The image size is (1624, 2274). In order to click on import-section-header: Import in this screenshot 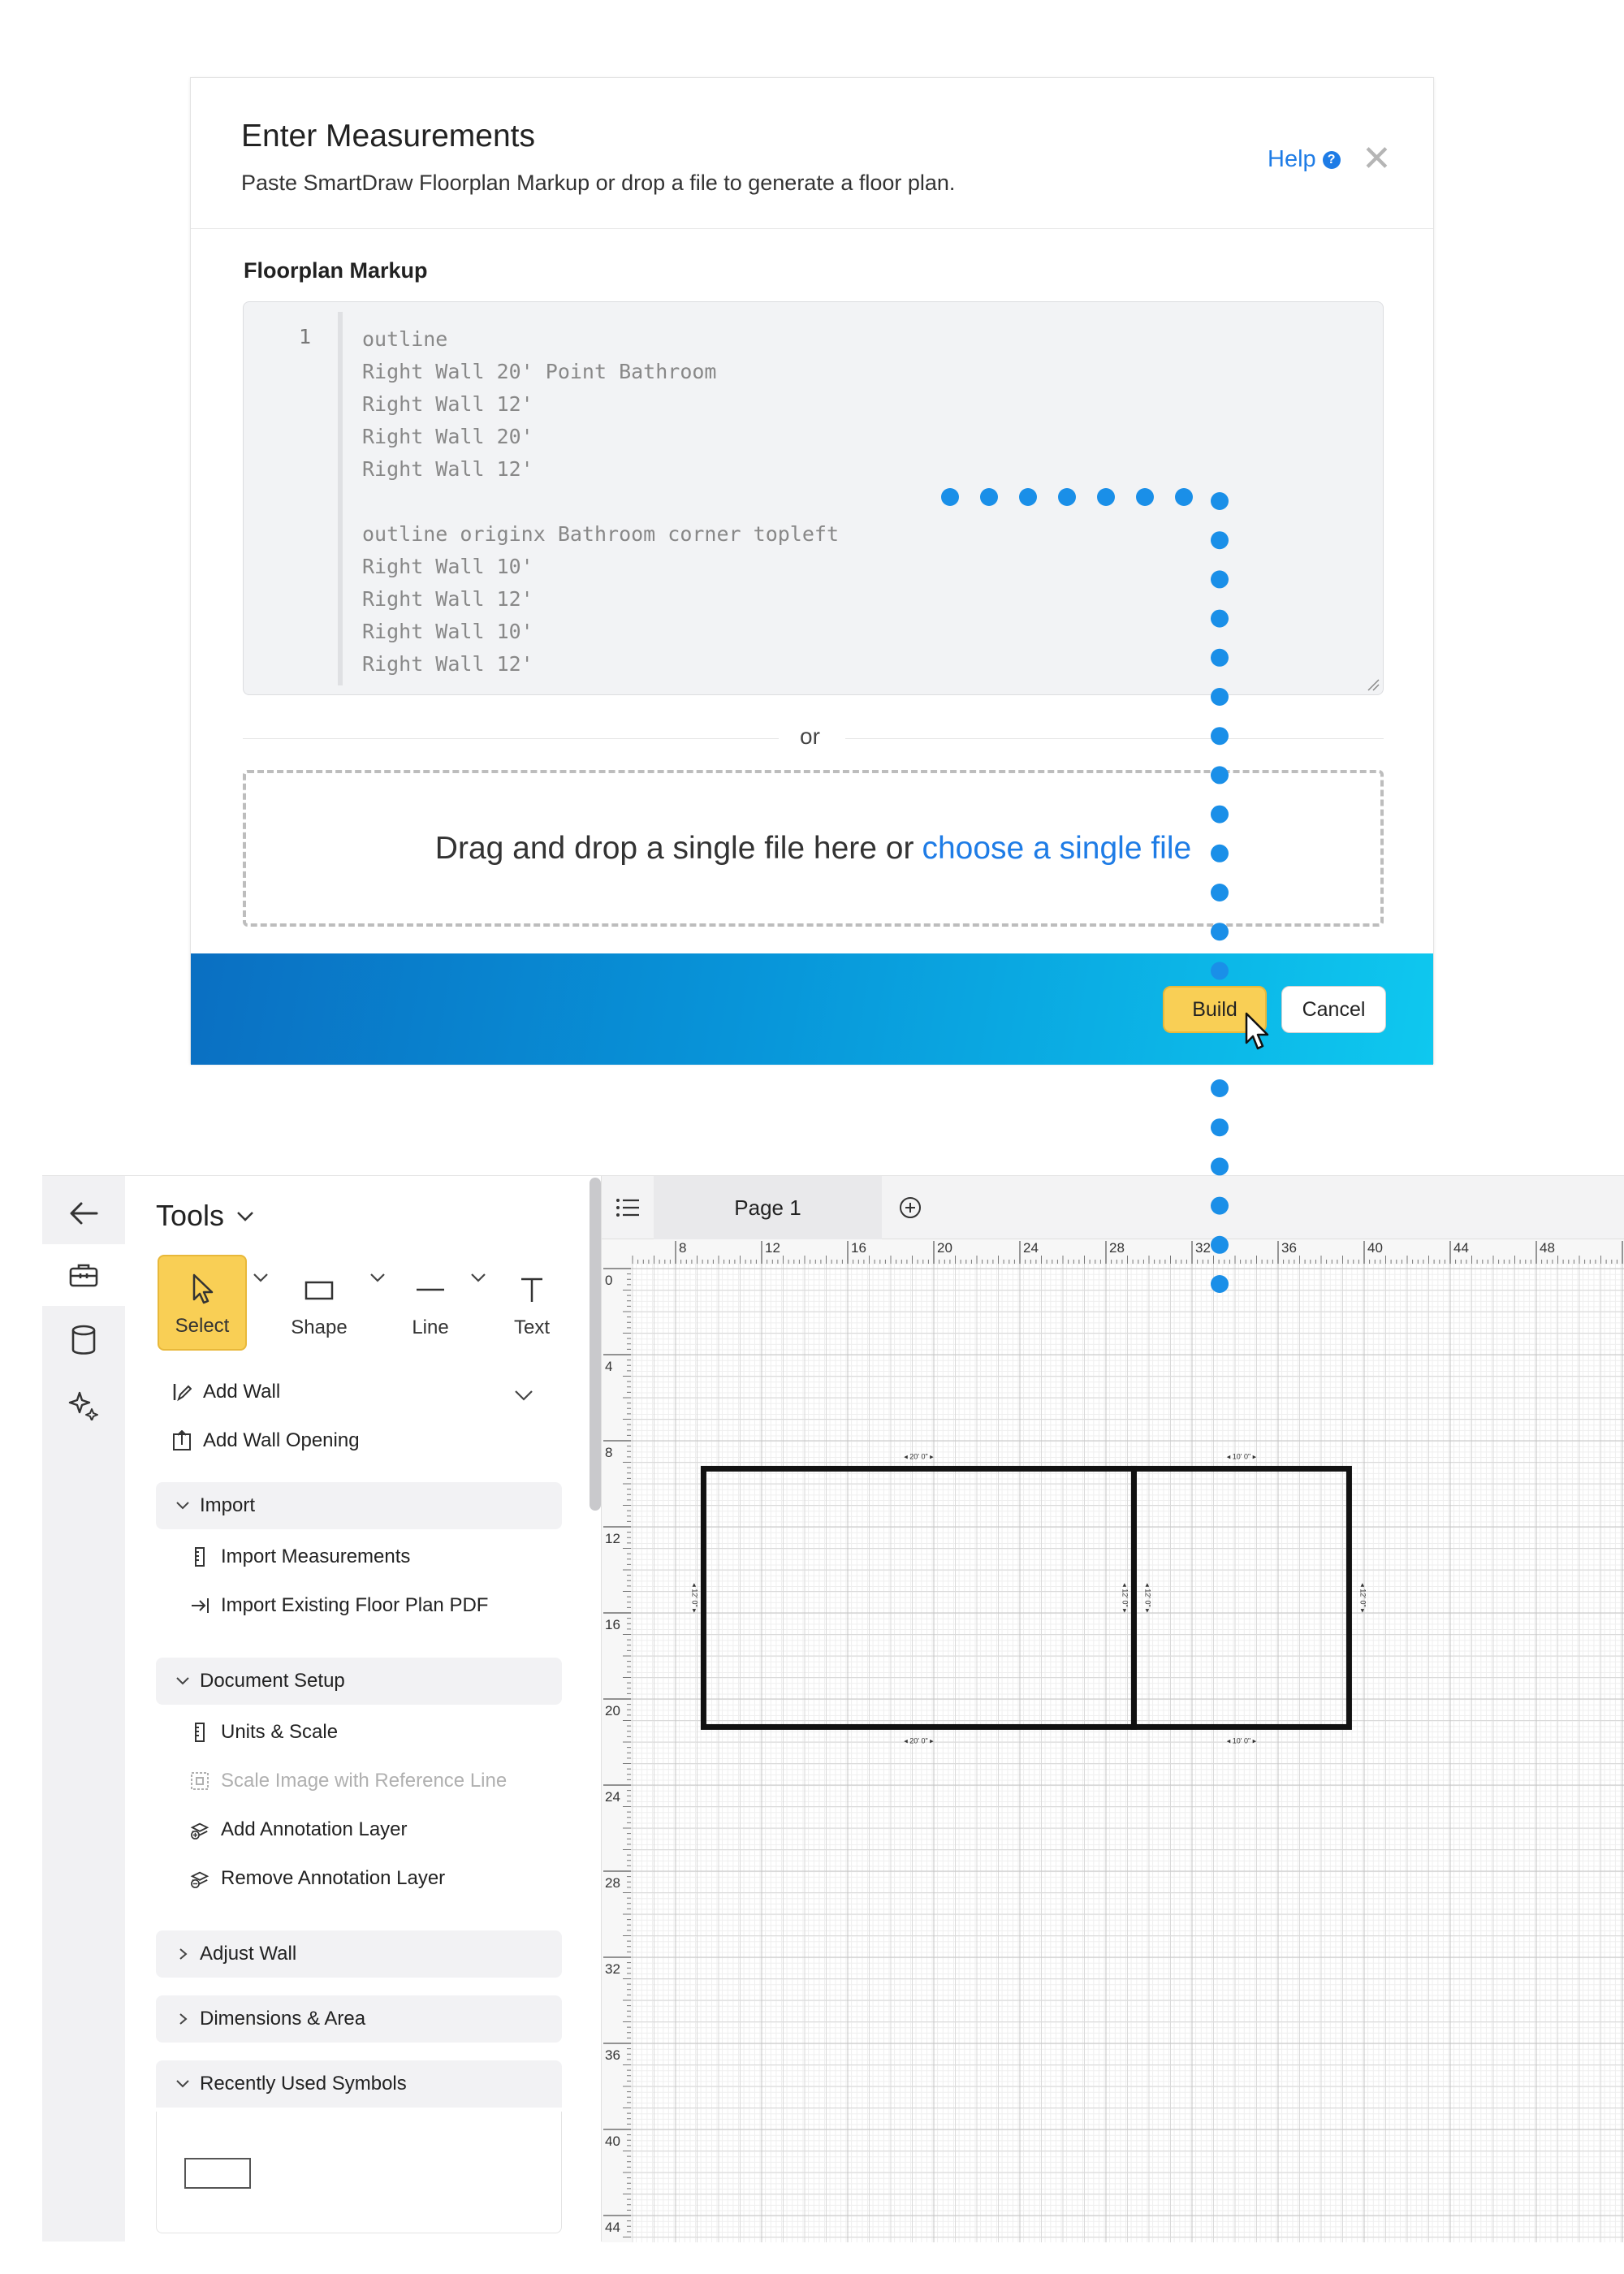, I will do `click(359, 1506)`.